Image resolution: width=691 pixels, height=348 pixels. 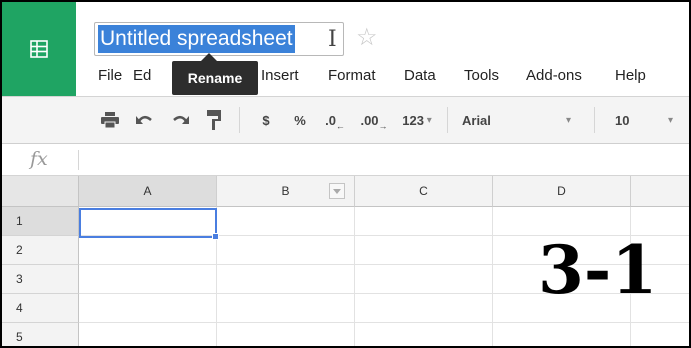 I want to click on cell-b4, so click(x=286, y=308).